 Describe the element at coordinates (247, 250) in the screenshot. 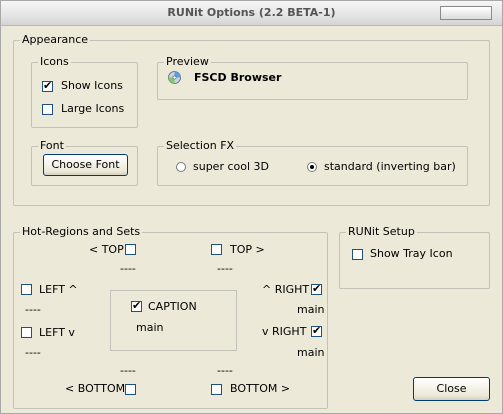

I see `top-right-label: TOP >` at that location.